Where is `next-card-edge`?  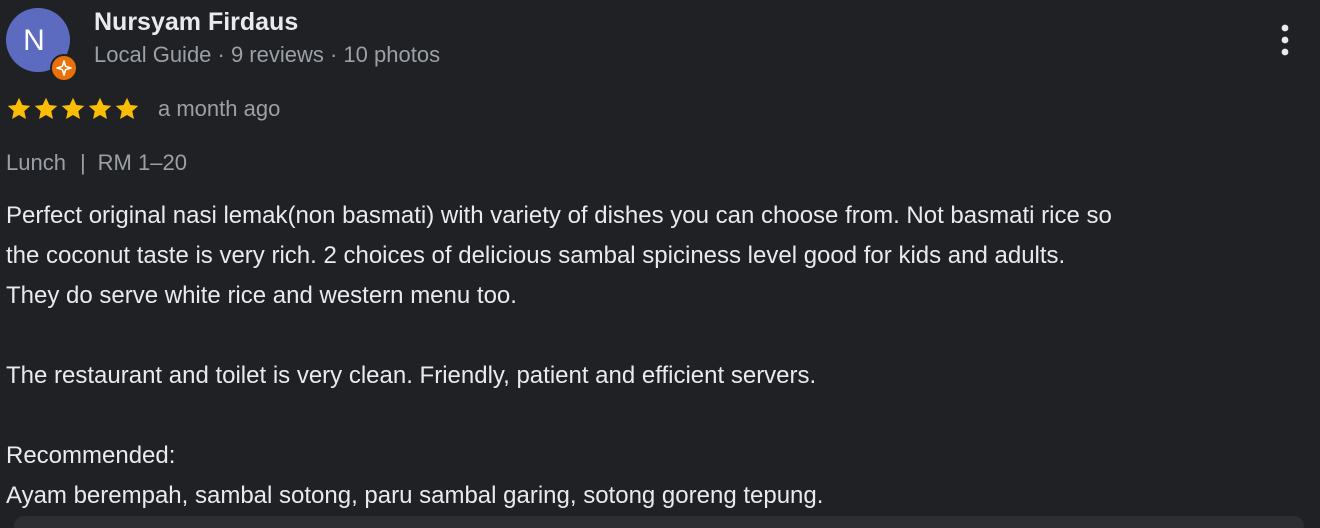 next-card-edge is located at coordinates (659, 522).